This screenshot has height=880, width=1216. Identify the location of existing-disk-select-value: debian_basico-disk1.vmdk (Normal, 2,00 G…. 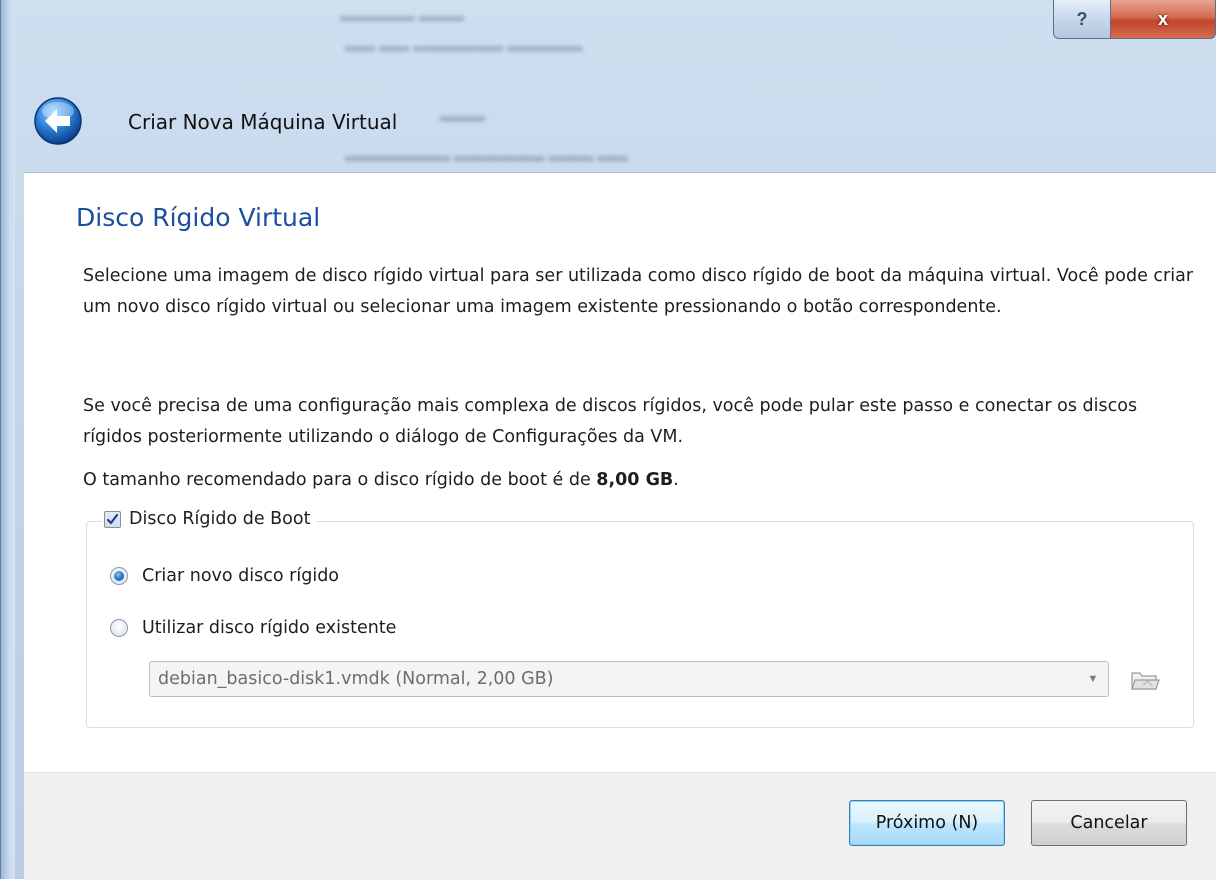
(356, 679).